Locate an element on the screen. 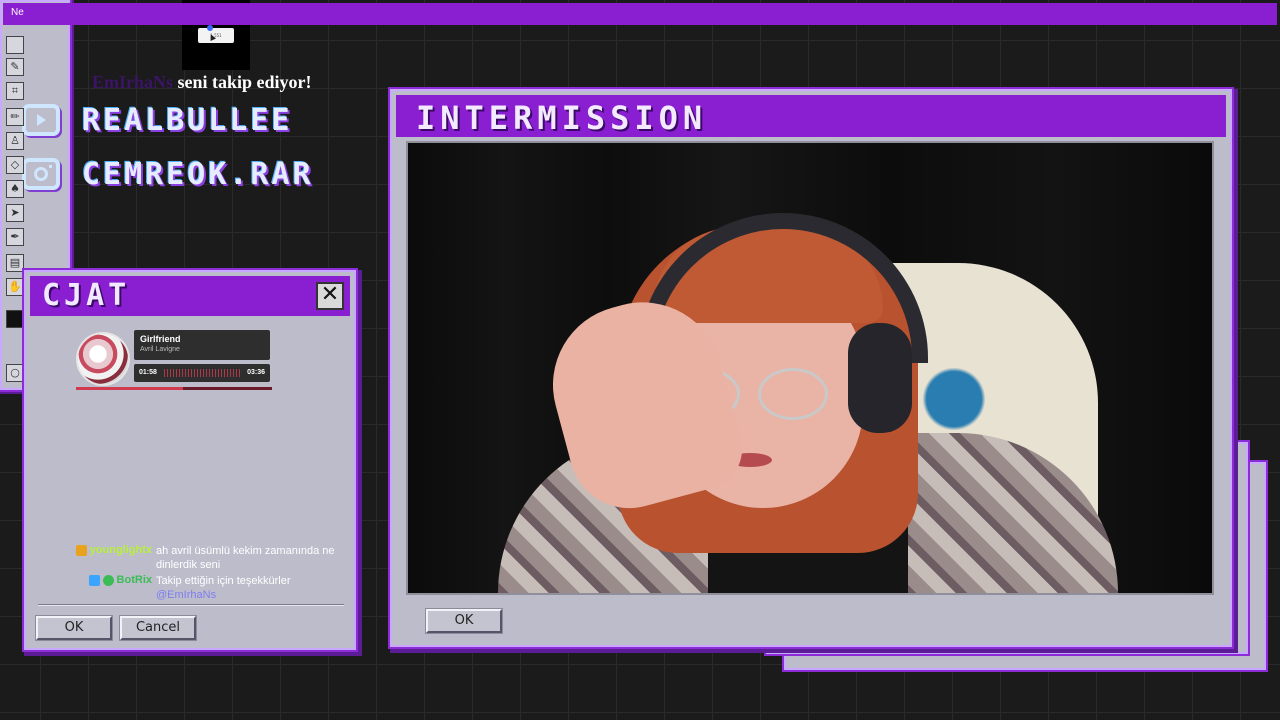  ok-button: OK is located at coordinates (74, 628).